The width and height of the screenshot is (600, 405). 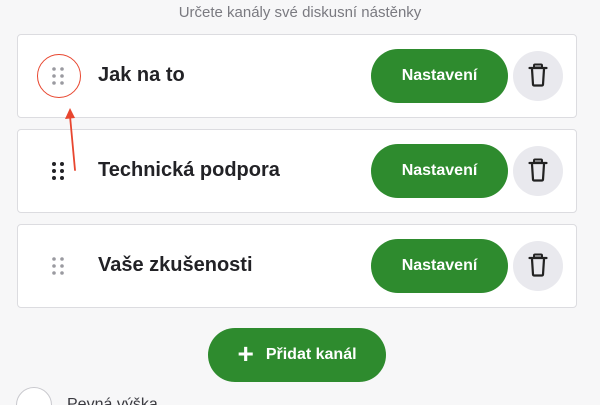 I want to click on fixed-height-label: Pevná výška, so click(x=112, y=400).